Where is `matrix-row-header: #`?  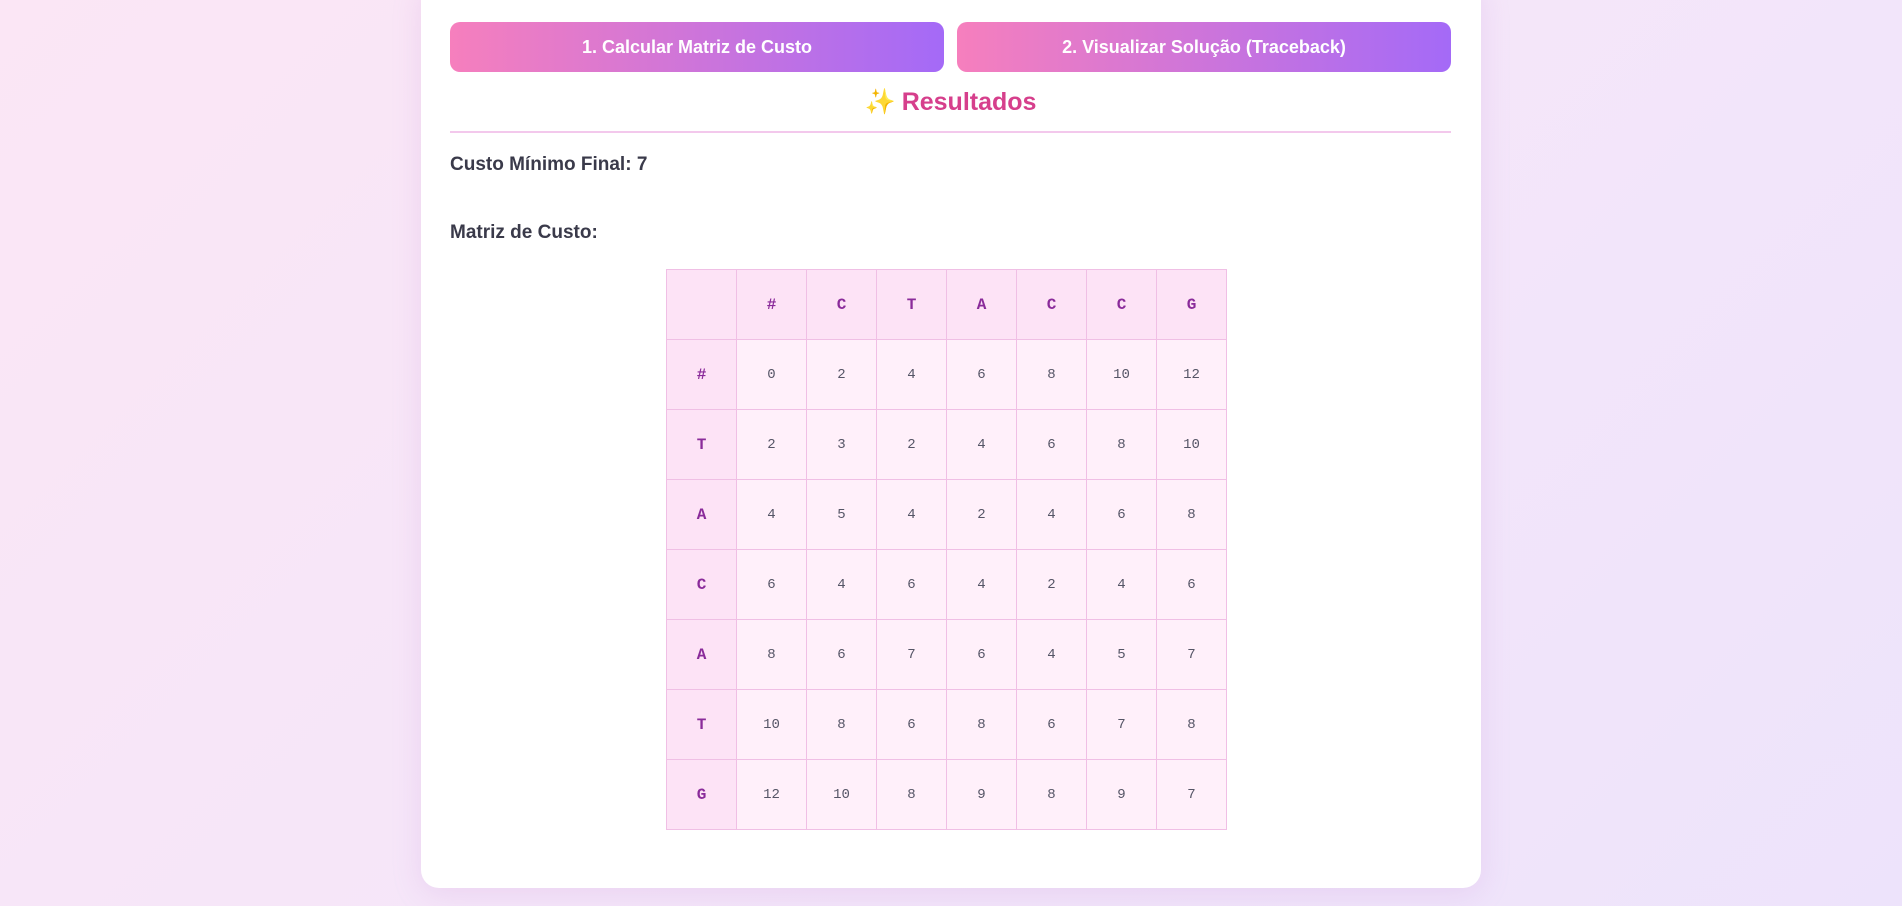
matrix-row-header: # is located at coordinates (701, 374).